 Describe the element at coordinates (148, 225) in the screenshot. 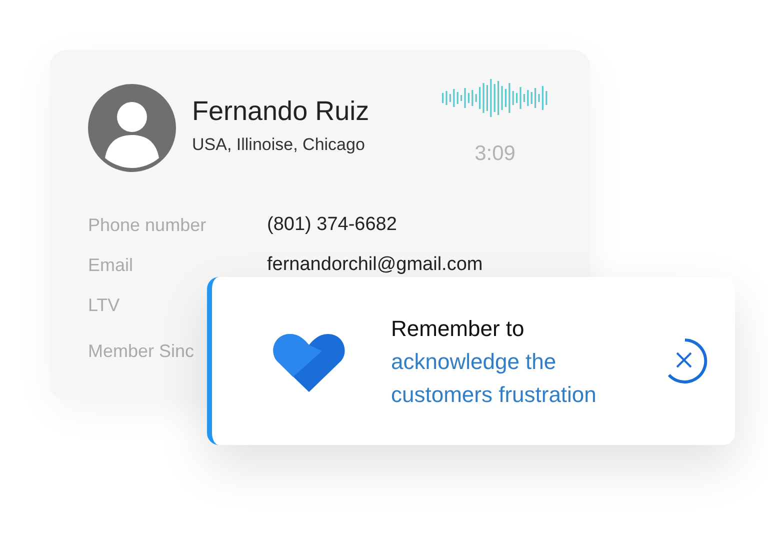

I see `field-label: Phone number` at that location.